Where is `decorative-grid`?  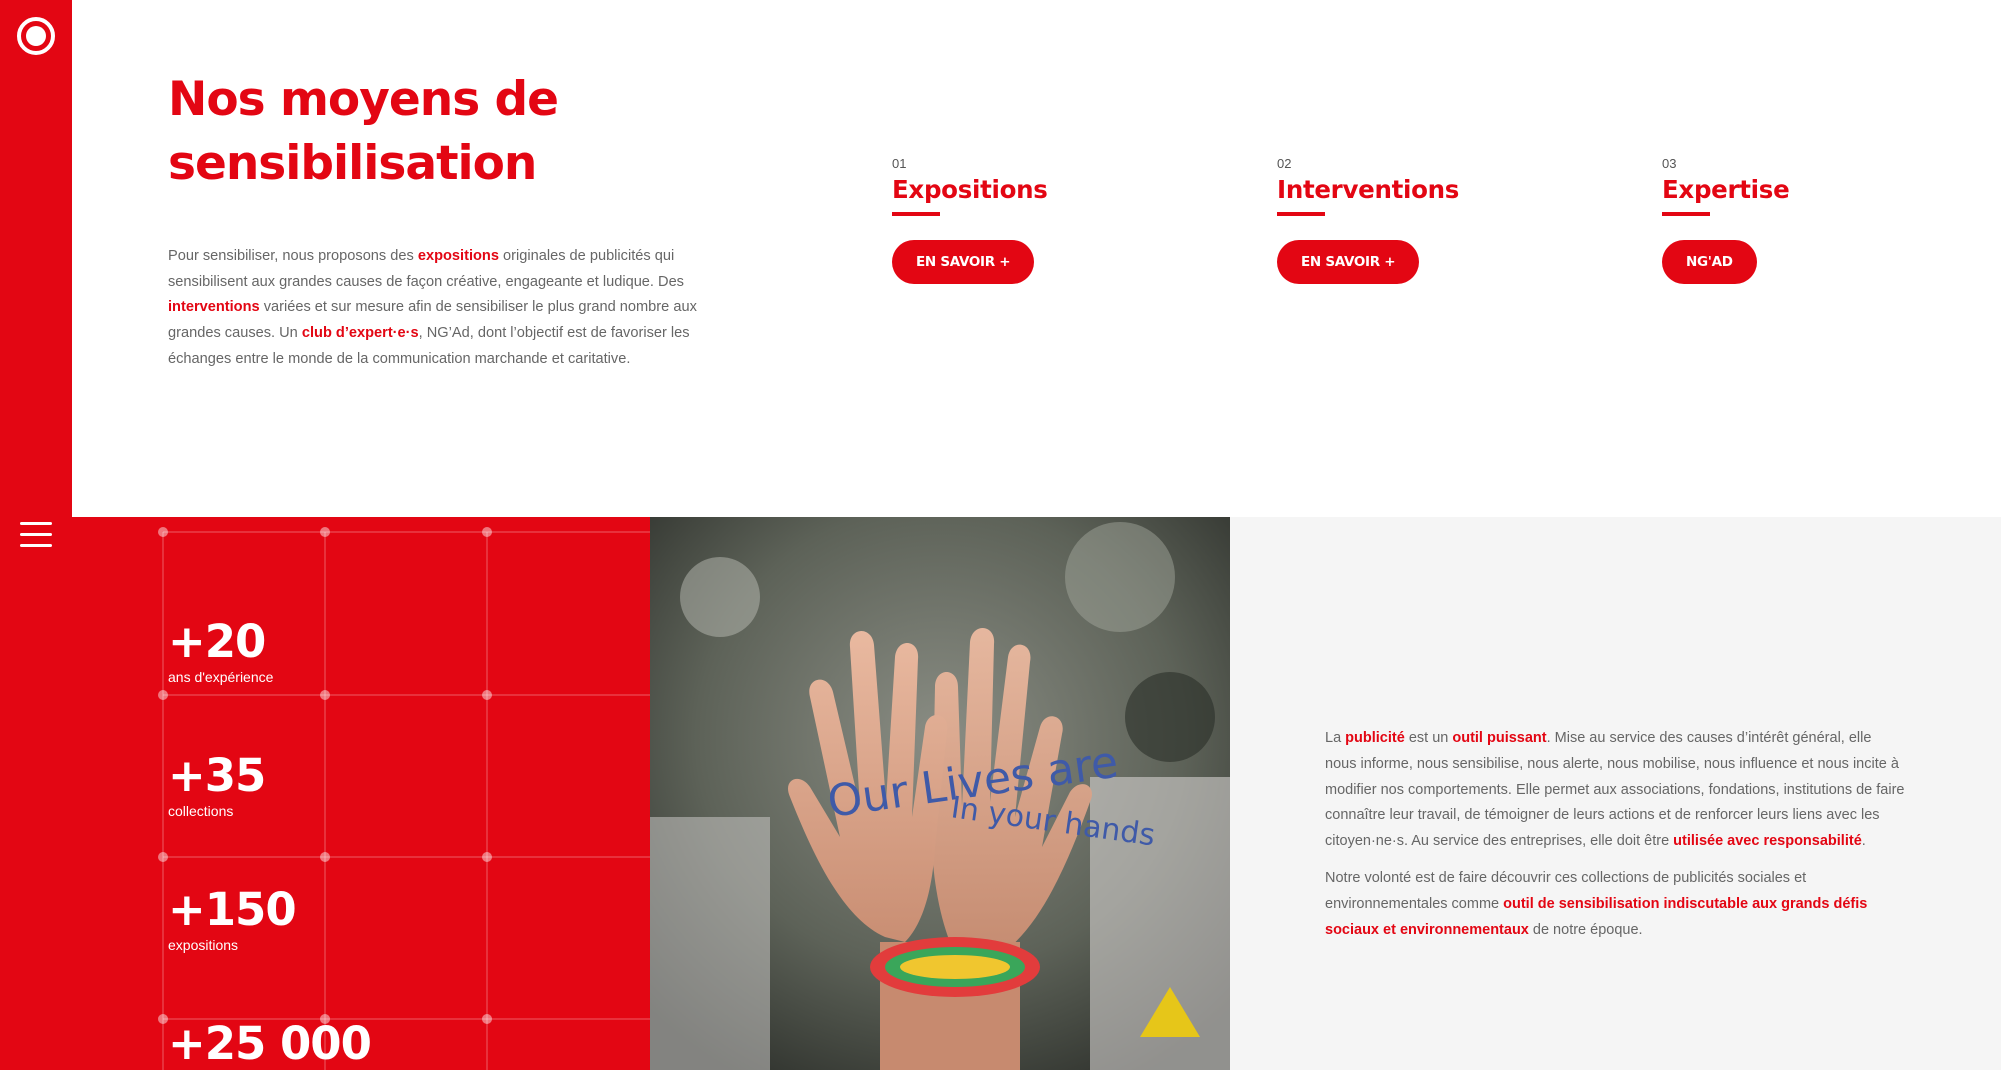 decorative-grid is located at coordinates (404, 798).